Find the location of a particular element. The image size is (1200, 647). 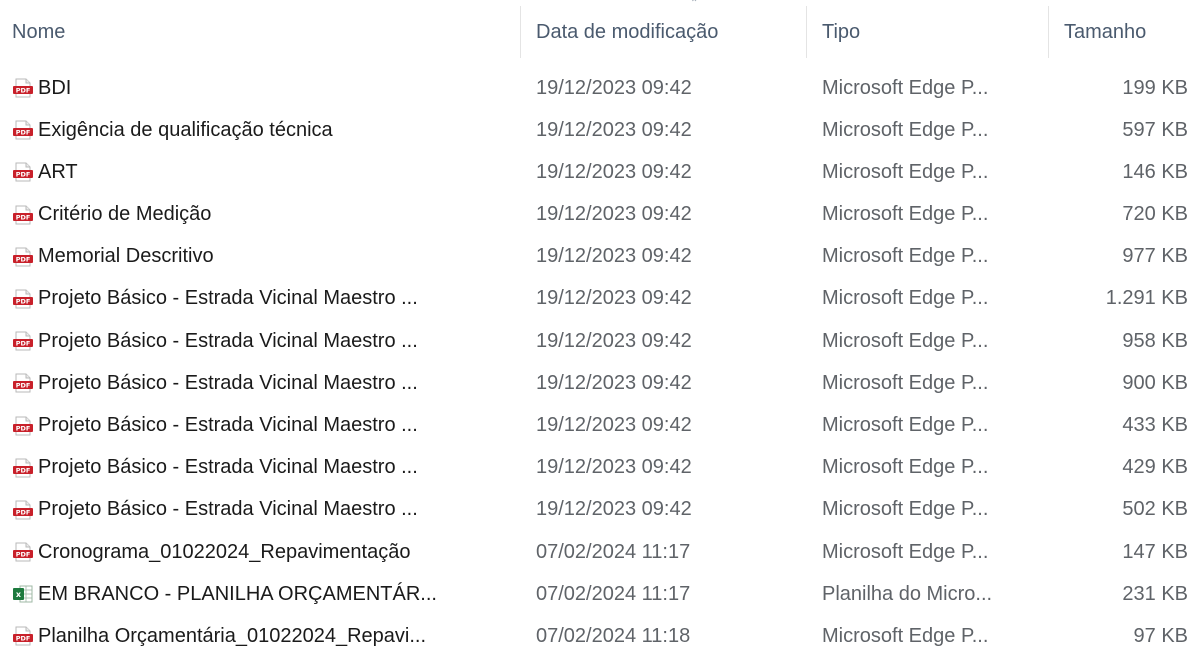

file-name: ART is located at coordinates (58, 171).